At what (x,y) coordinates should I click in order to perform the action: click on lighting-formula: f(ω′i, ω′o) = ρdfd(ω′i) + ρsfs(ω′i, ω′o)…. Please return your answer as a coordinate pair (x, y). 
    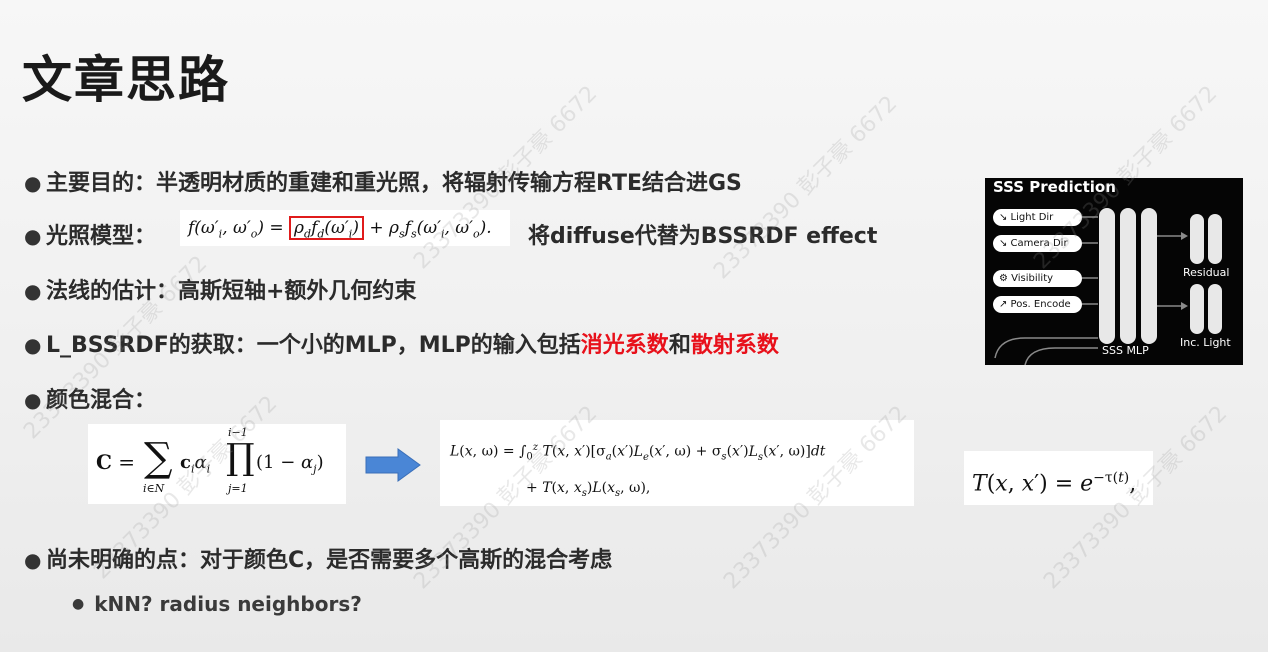
    Looking at the image, I should click on (345, 228).